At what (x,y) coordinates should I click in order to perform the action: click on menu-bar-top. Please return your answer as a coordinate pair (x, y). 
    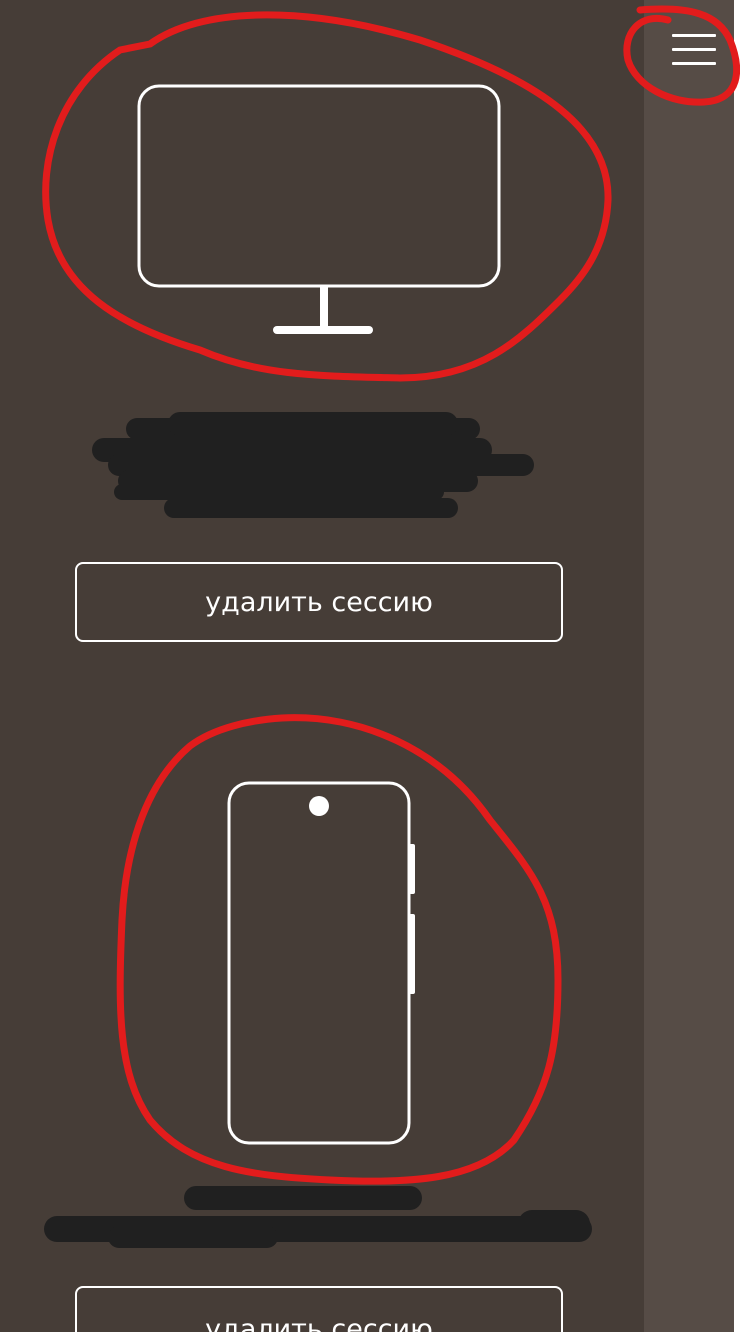
    Looking at the image, I should click on (694, 35).